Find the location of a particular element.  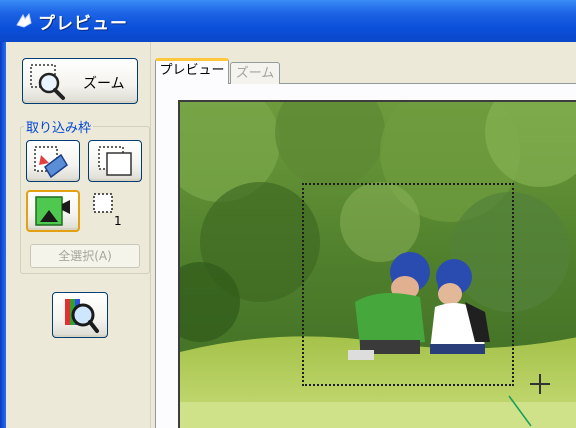

copy-frame-icon is located at coordinates (115, 161).